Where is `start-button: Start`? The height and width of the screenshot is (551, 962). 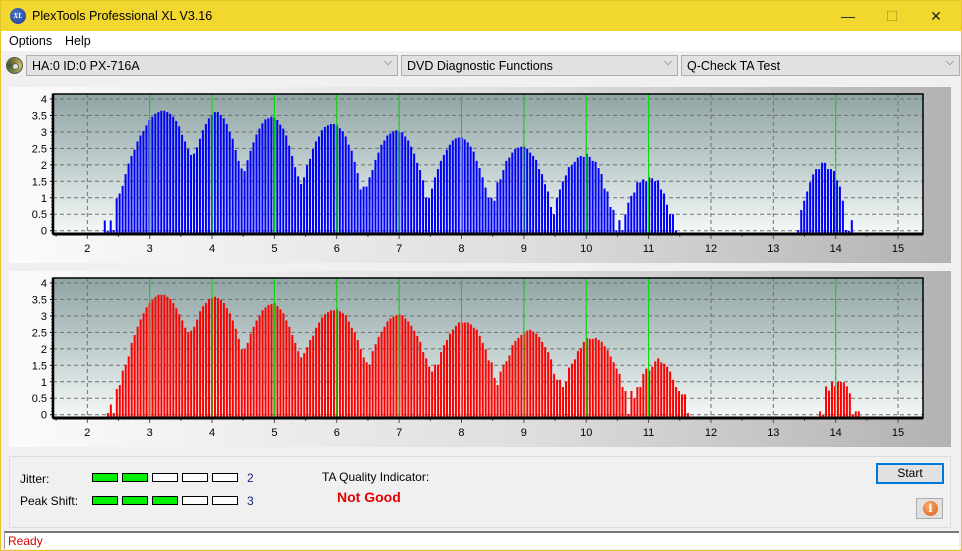
start-button: Start is located at coordinates (910, 473).